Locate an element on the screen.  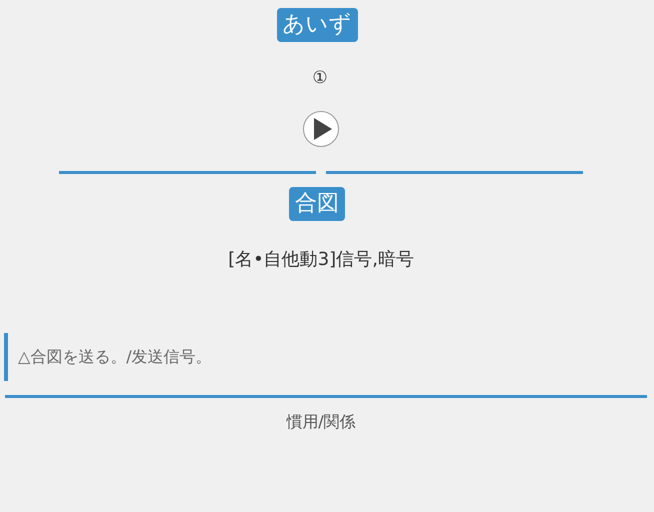
word-badge: 合図 is located at coordinates (317, 204).